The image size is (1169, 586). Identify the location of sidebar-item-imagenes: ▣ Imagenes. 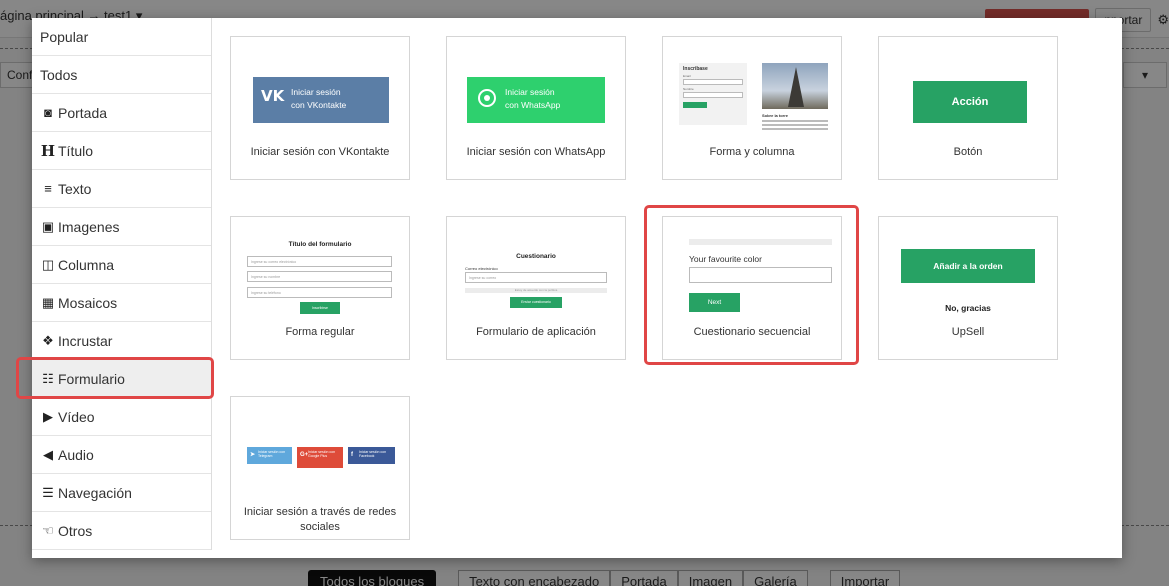
(121, 227).